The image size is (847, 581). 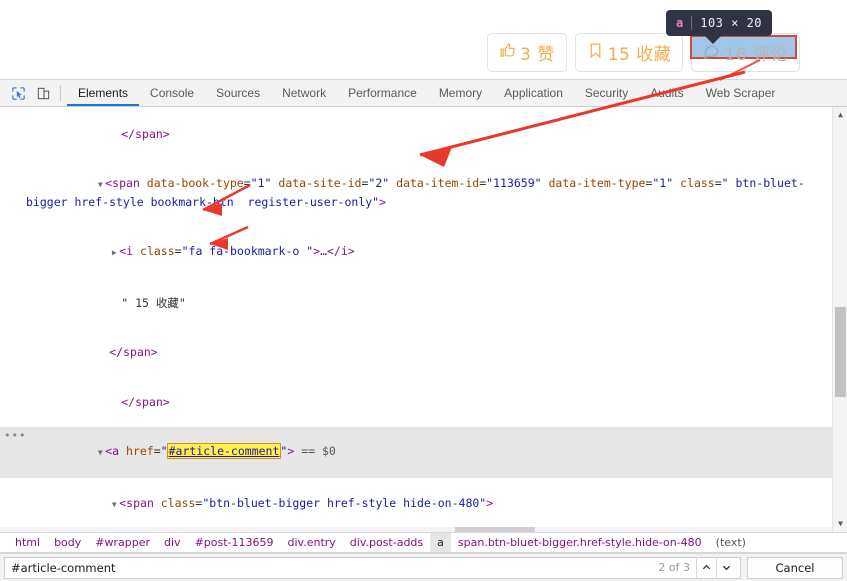 What do you see at coordinates (67, 542) in the screenshot?
I see `breadcrumb-item-body: body` at bounding box center [67, 542].